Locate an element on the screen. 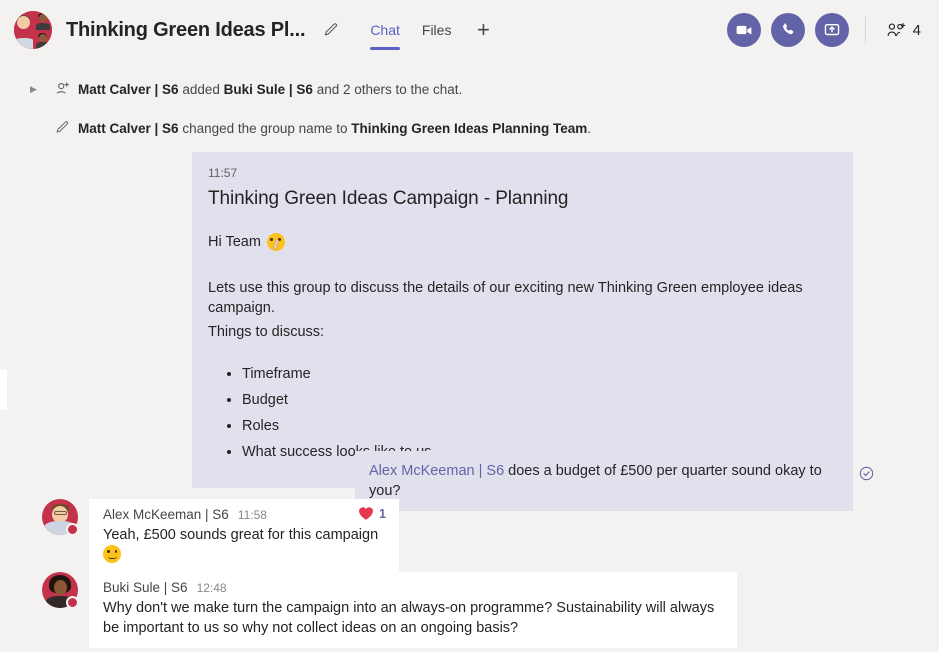 This screenshot has width=939, height=652. video-call-button is located at coordinates (743, 30).